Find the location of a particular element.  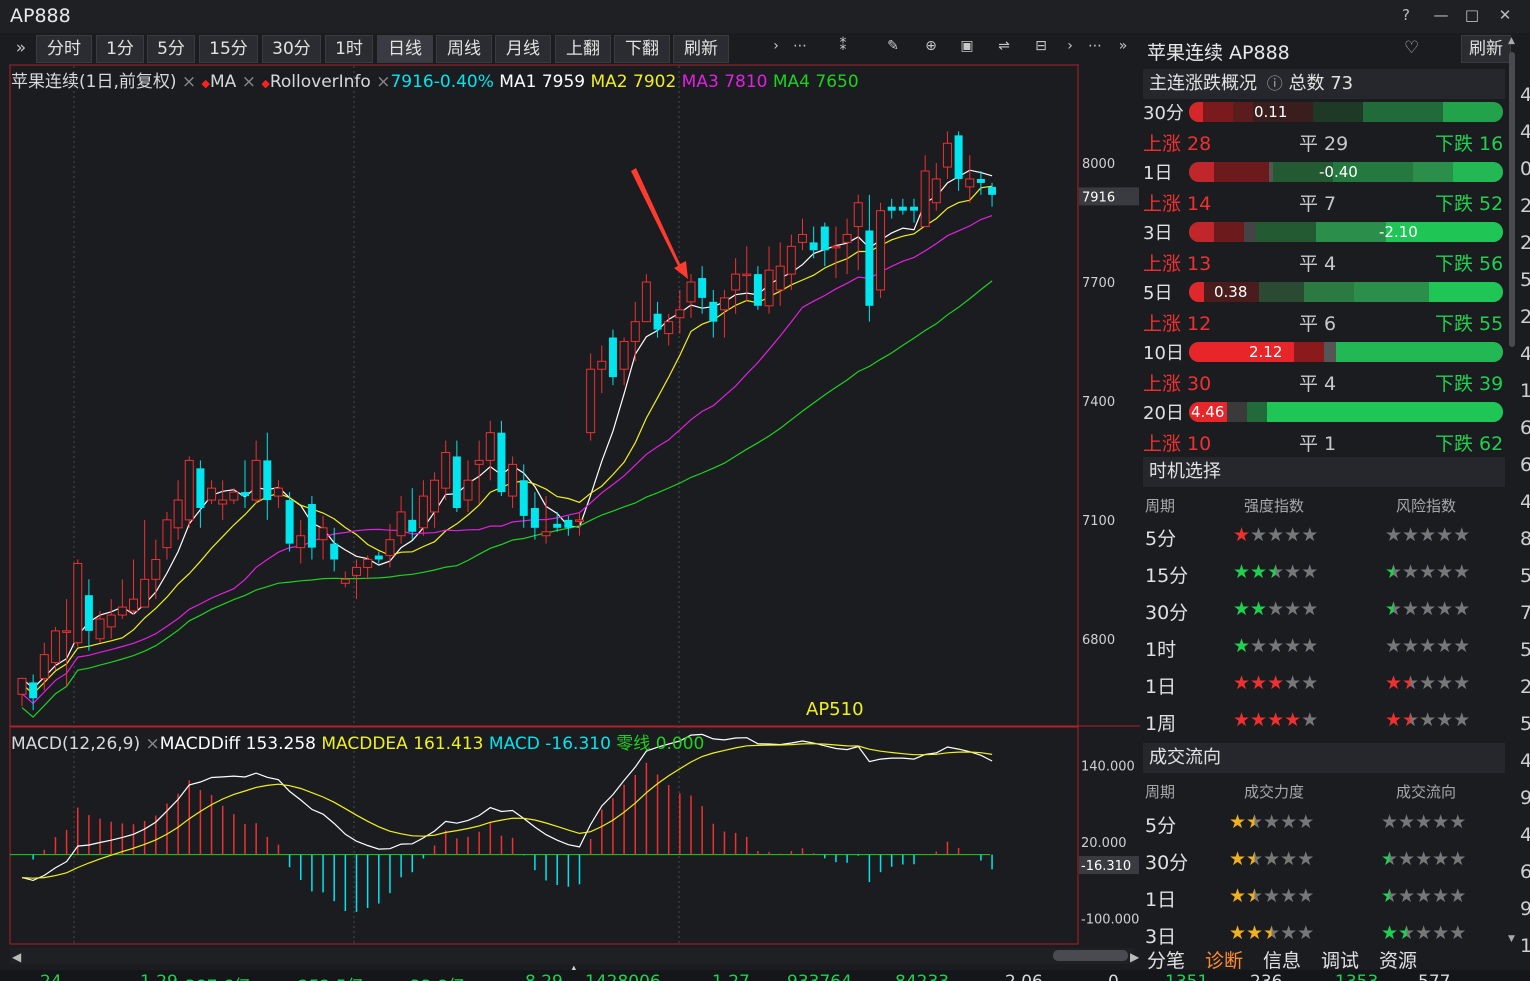

tab-info: 信息 is located at coordinates (1282, 959).